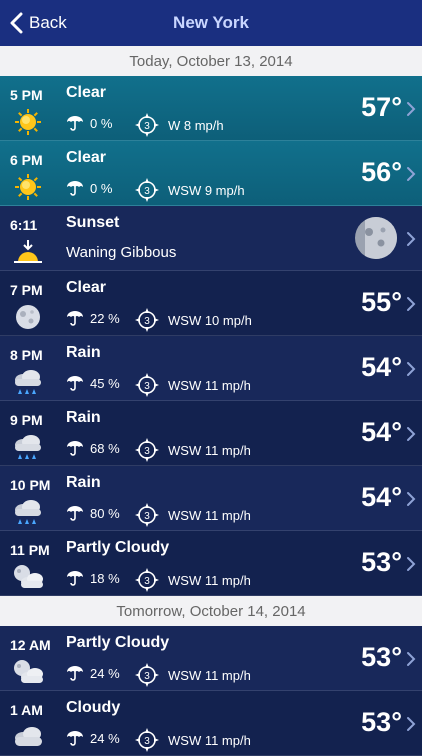 The image size is (422, 756). What do you see at coordinates (211, 238) in the screenshot?
I see `sunset-row: 6:11 Sunset Waning Gibbous` at bounding box center [211, 238].